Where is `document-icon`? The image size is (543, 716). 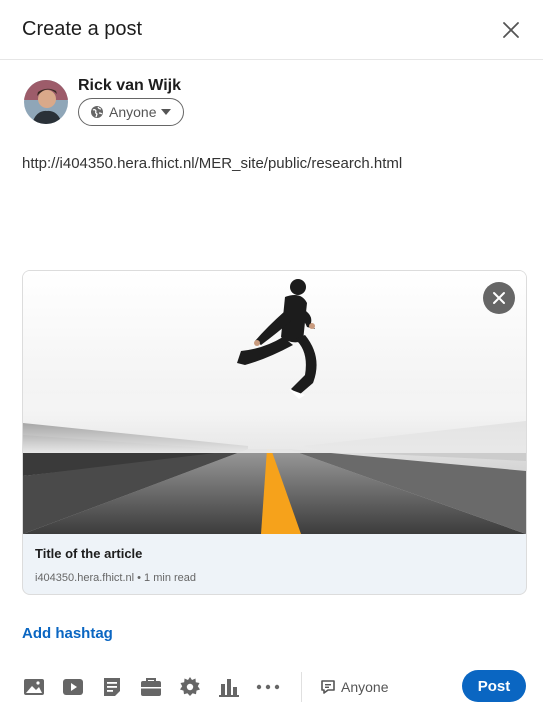 document-icon is located at coordinates (112, 687).